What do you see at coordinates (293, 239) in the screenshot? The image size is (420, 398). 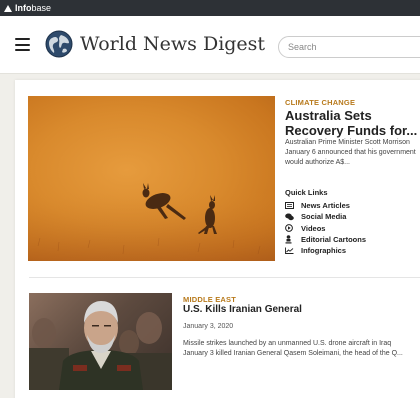 I see `cartoon-figure-icon` at bounding box center [293, 239].